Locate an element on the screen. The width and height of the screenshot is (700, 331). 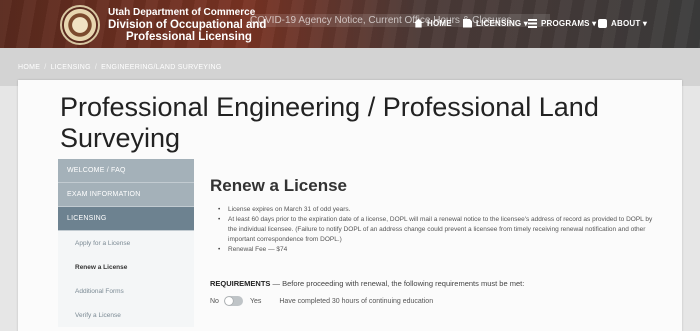
nav-programs: PROGRAMS ▾ is located at coordinates (562, 23).